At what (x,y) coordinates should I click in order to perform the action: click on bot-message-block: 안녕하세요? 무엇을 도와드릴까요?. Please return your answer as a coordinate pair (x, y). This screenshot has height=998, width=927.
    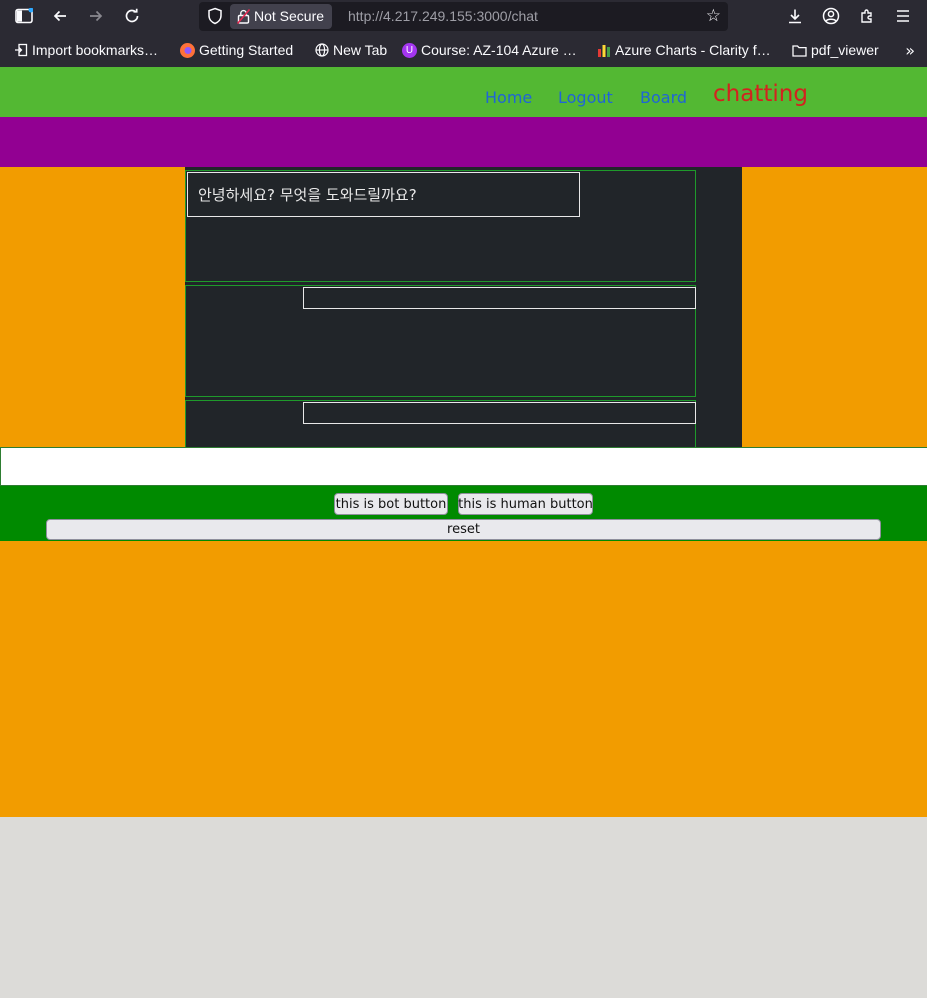
    Looking at the image, I should click on (440, 226).